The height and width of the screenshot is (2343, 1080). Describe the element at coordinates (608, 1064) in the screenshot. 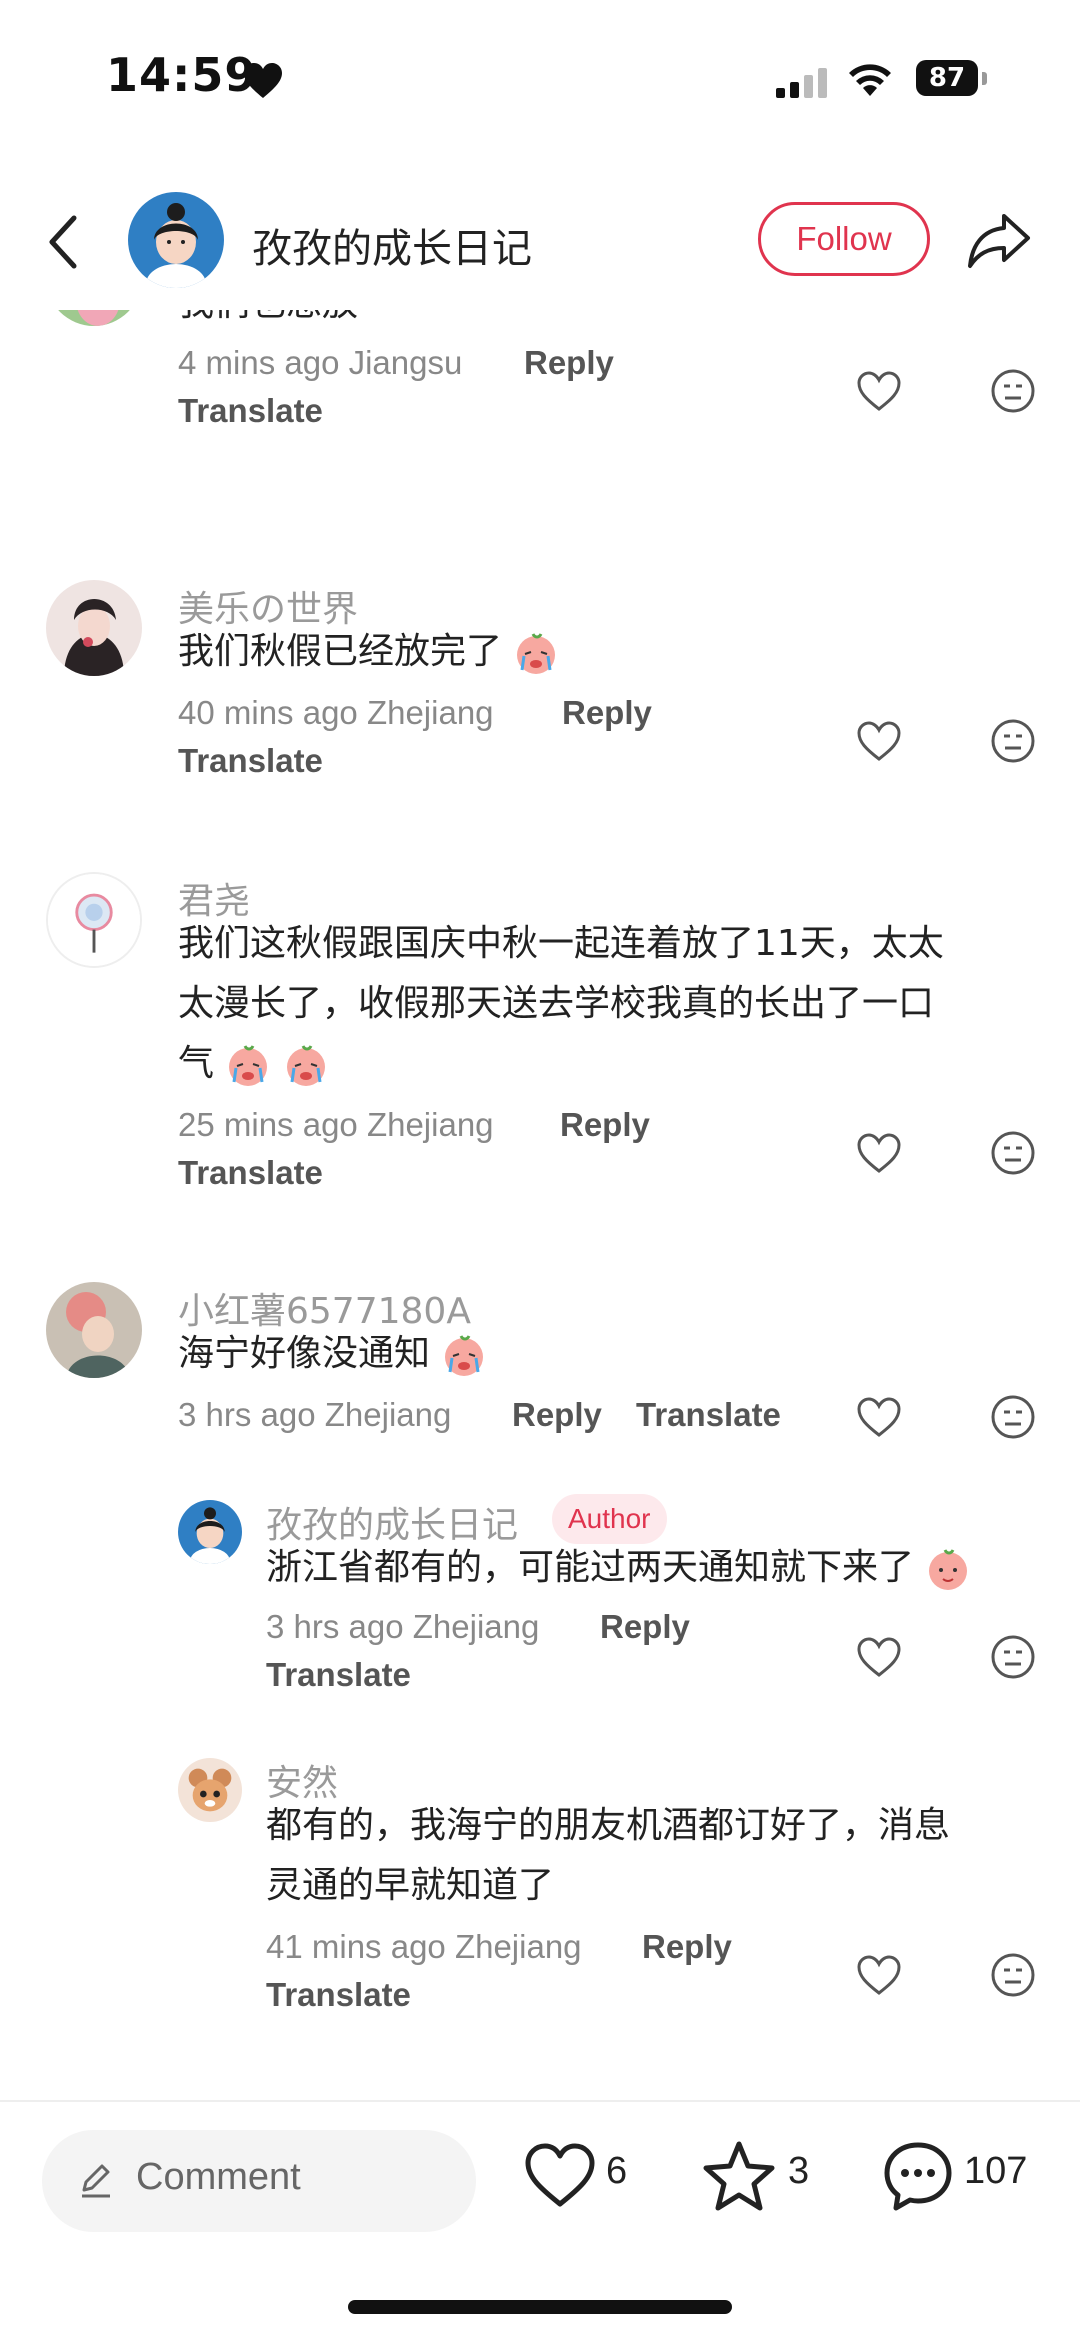

I see `comment-text-line-last: 气` at that location.